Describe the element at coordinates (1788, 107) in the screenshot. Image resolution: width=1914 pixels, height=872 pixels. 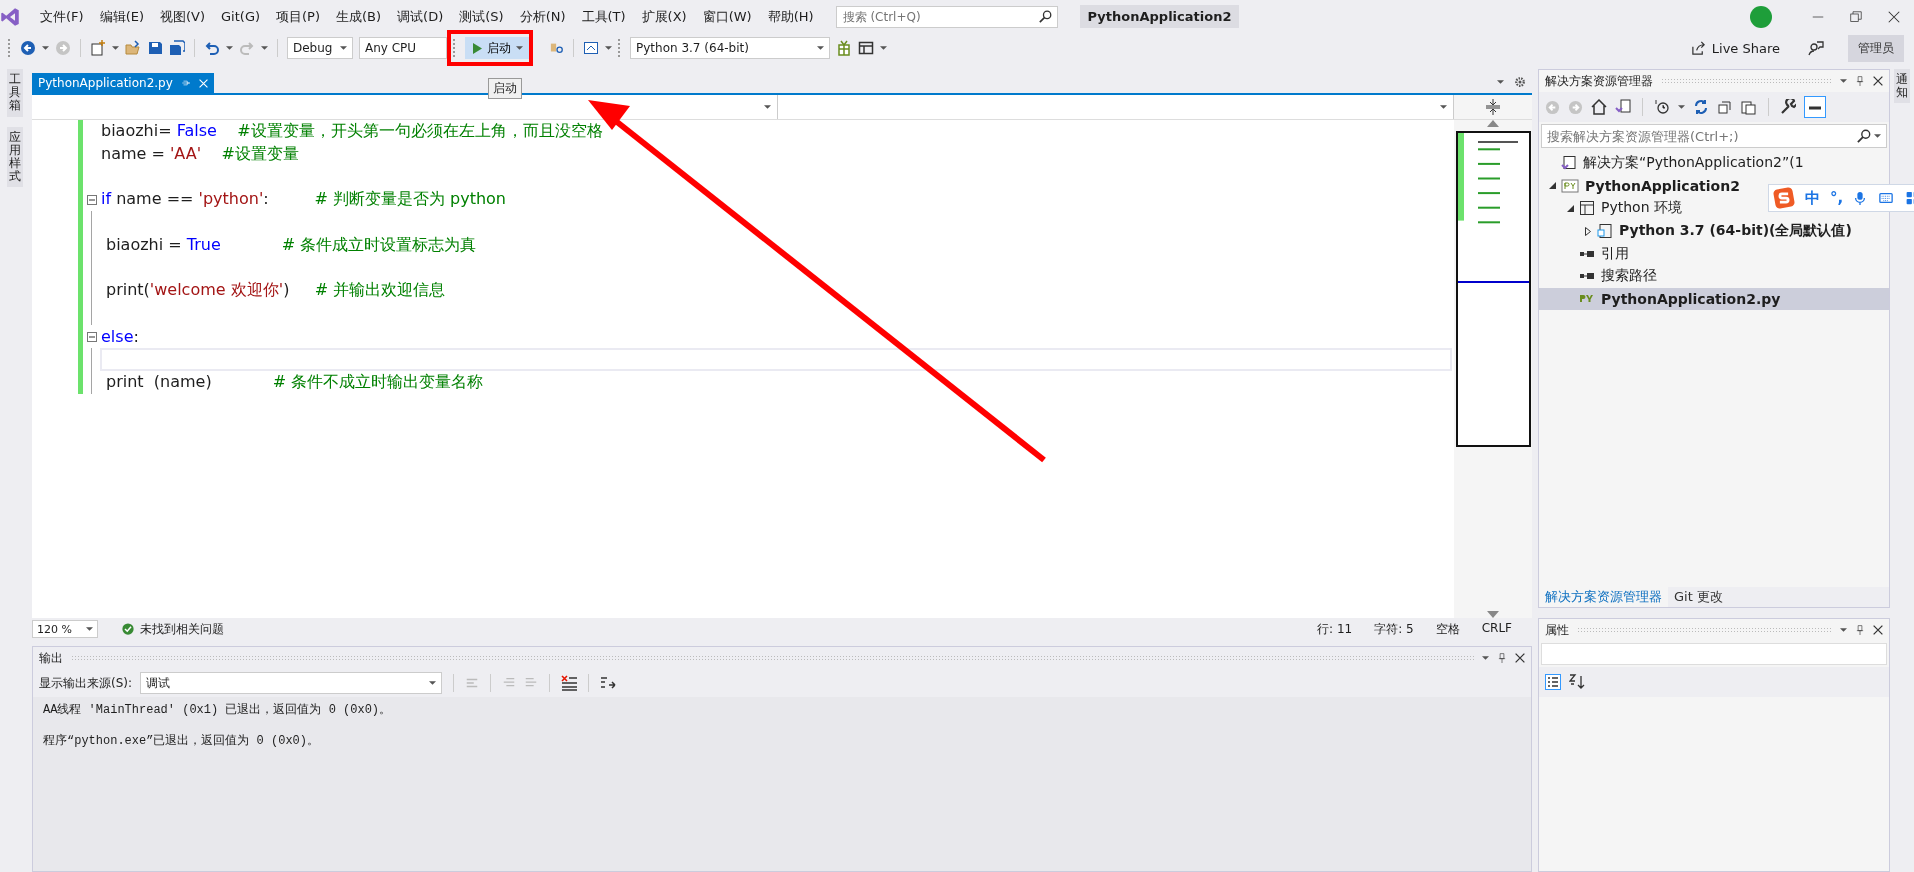
I see `wrench-icon` at that location.